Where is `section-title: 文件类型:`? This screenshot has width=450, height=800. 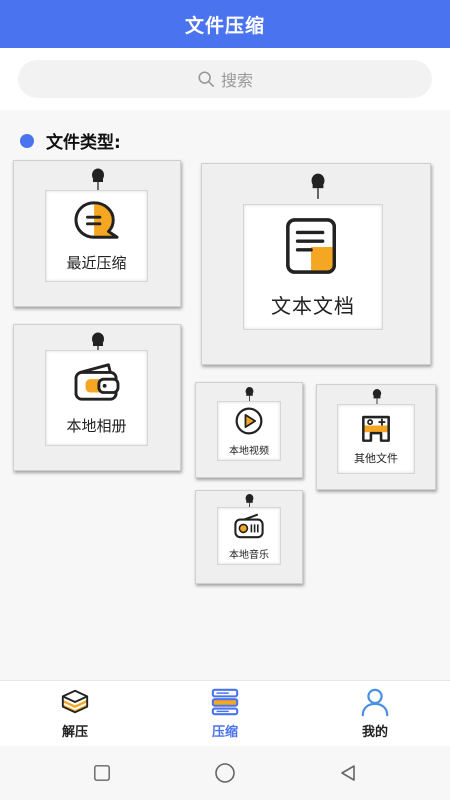
section-title: 文件类型: is located at coordinates (83, 143).